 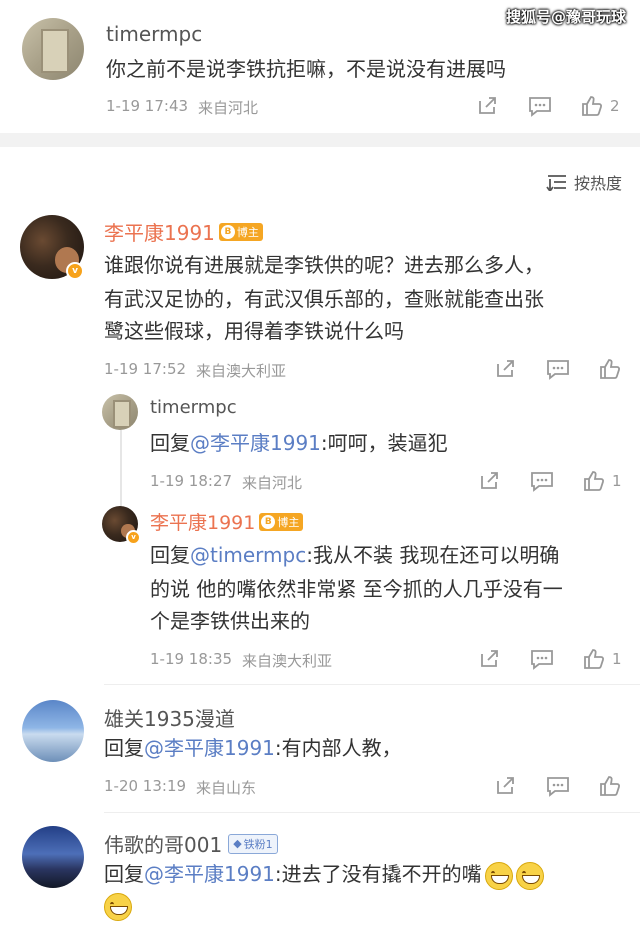 What do you see at coordinates (258, 844) in the screenshot?
I see `fan-badge-label: 铁粉1` at bounding box center [258, 844].